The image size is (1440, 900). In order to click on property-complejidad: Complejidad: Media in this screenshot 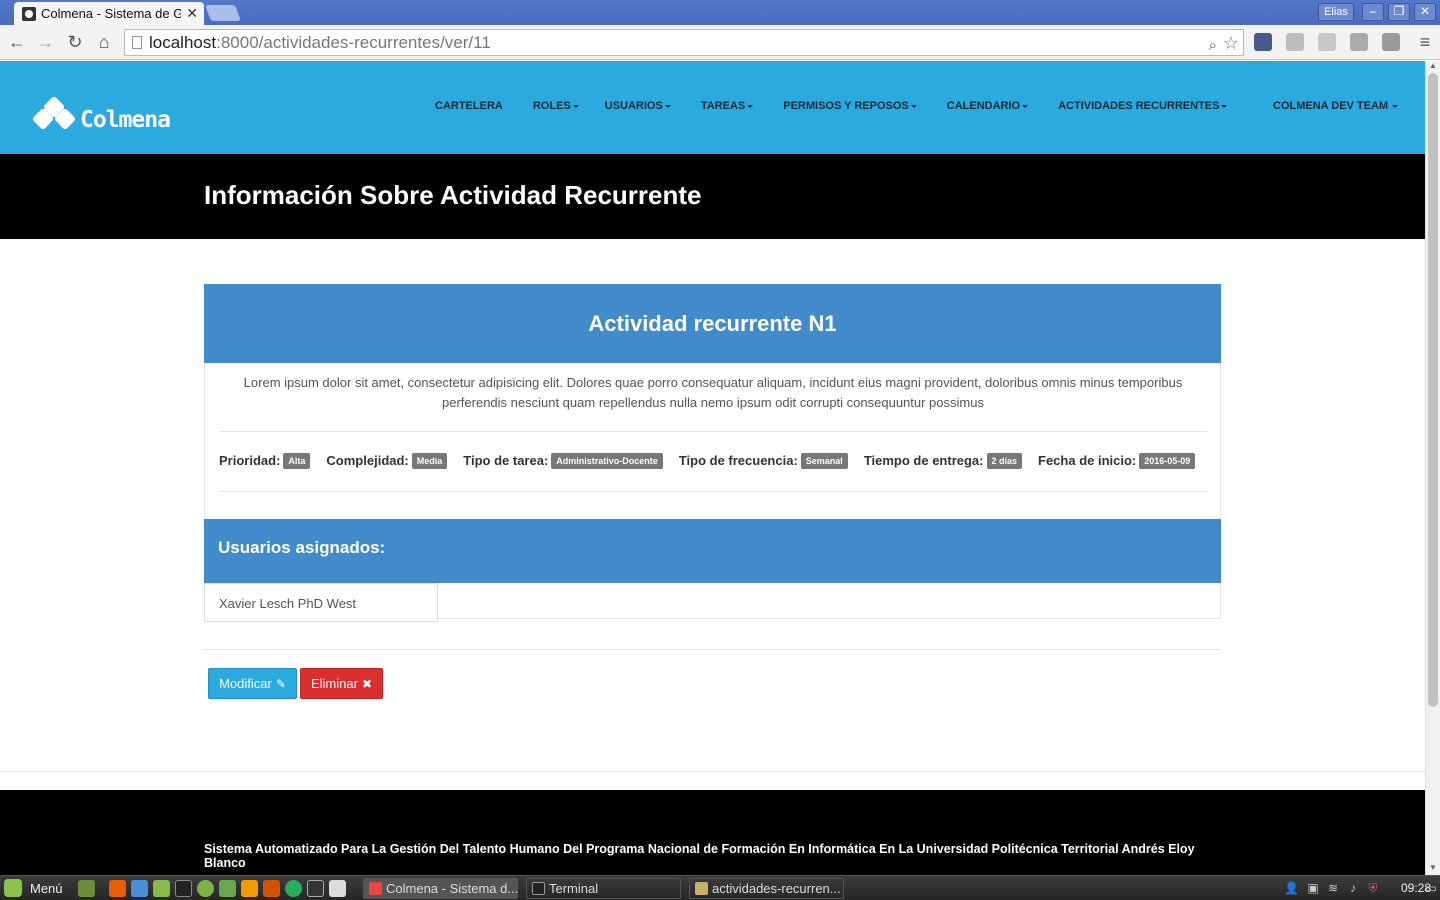, I will do `click(387, 460)`.